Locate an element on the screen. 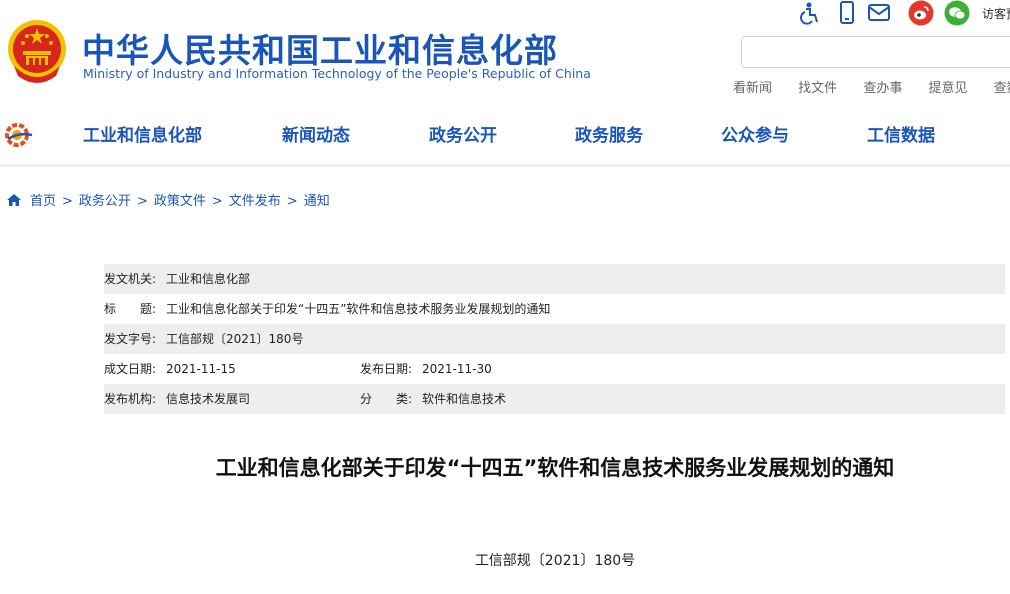  nav-item-public-participation: 公众参与 is located at coordinates (755, 133).